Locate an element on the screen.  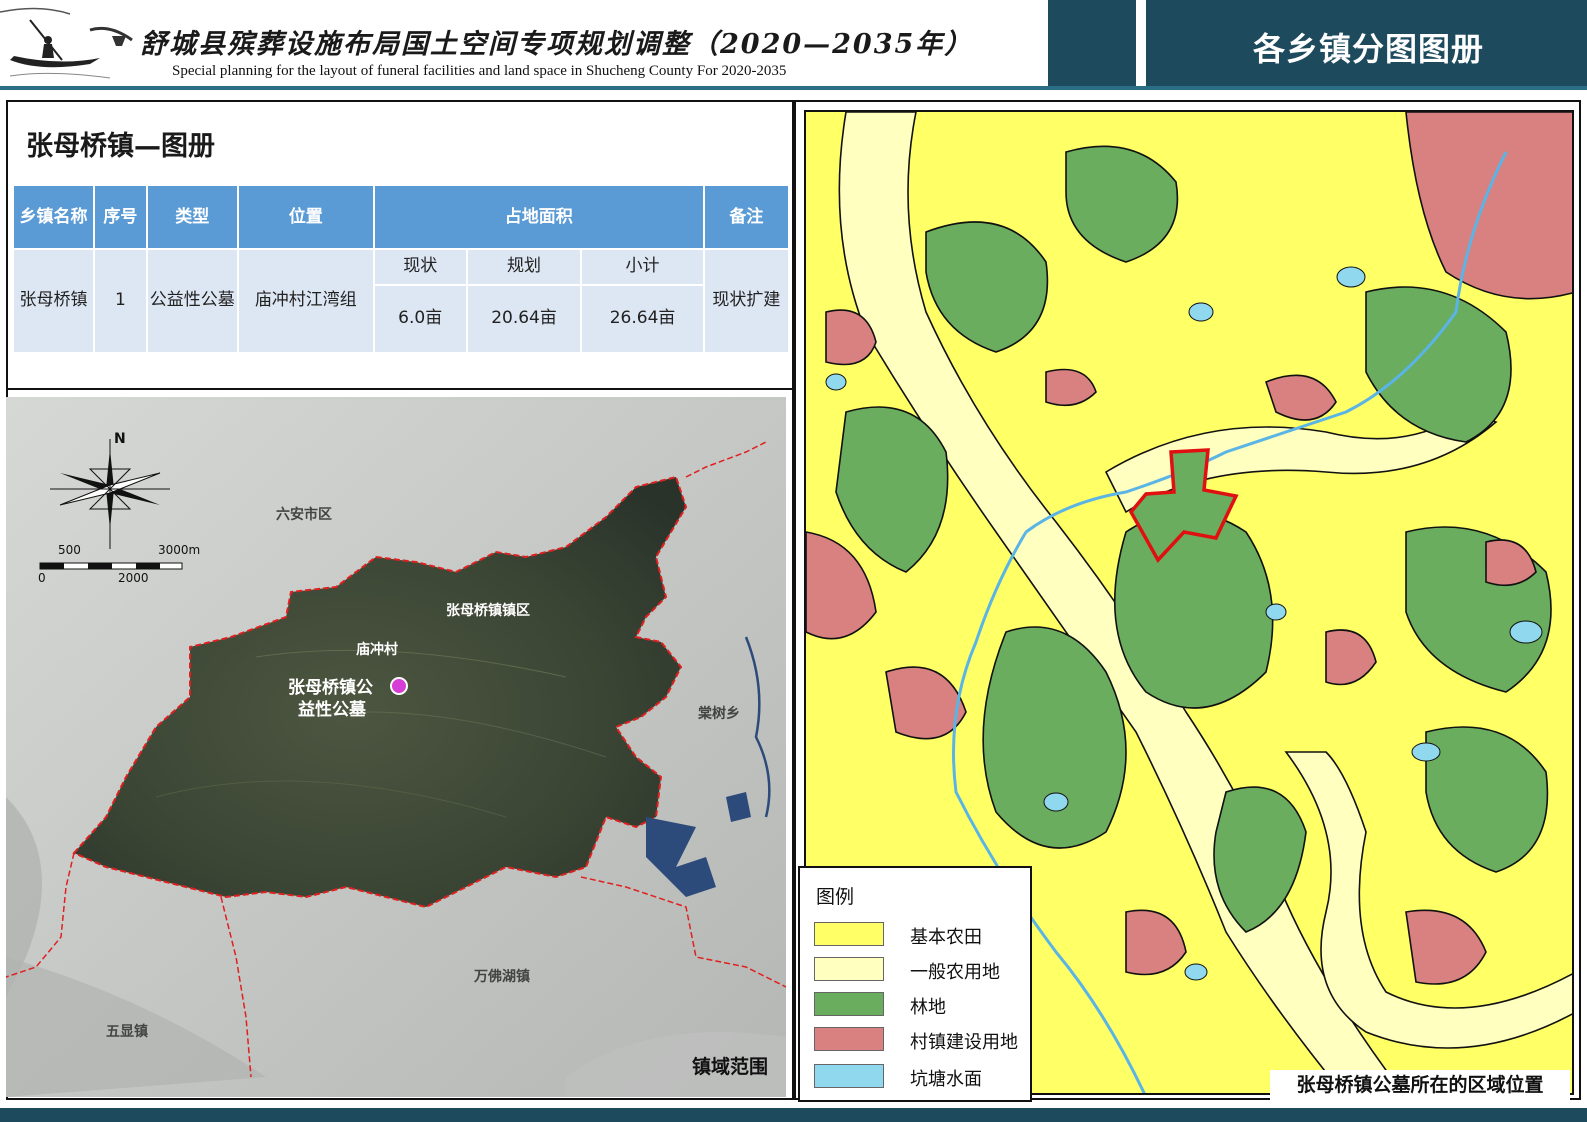
subheader-subtotal: 小计 is located at coordinates (642, 267).